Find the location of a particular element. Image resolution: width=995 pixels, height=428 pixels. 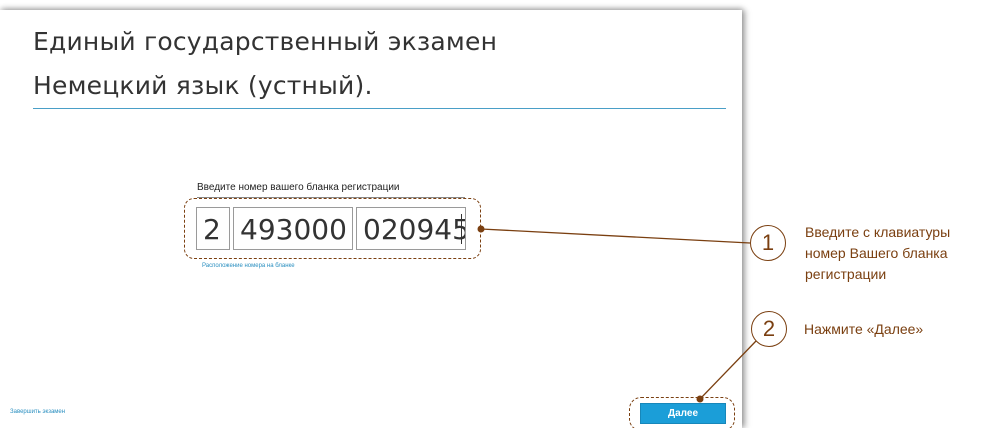

step-2-instruction: Нажмите «Далее» is located at coordinates (864, 329).